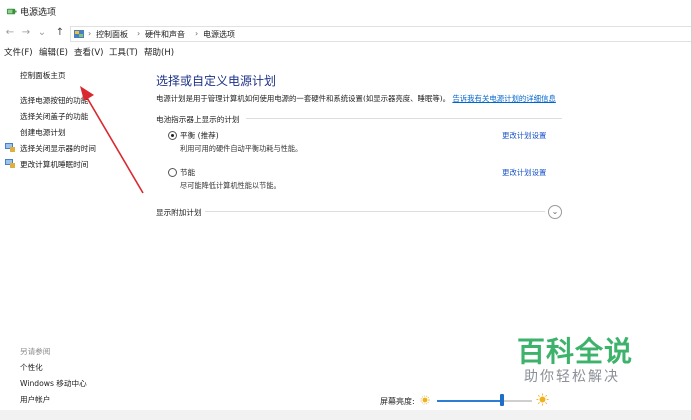 This screenshot has width=692, height=420. Describe the element at coordinates (112, 140) in the screenshot. I see `annotation-arrow` at that location.